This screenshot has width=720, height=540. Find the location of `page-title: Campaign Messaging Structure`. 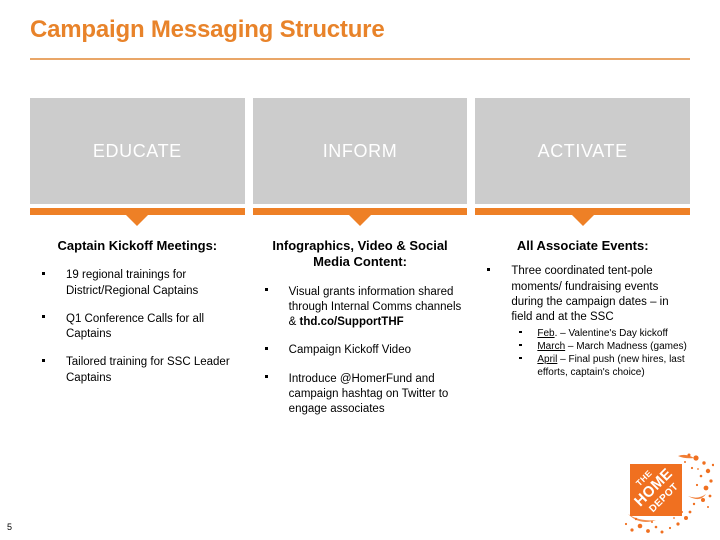

page-title: Campaign Messaging Structure is located at coordinates (207, 29).